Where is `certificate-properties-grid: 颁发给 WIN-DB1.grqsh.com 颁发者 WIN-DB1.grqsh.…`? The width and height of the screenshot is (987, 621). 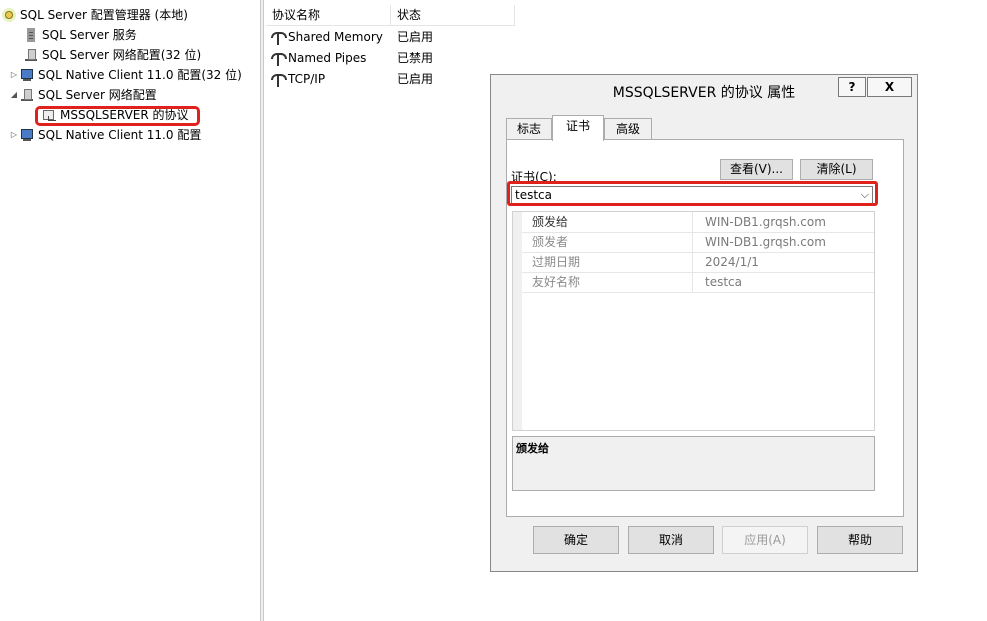
certificate-properties-grid: 颁发给 WIN-DB1.grqsh.com 颁发者 WIN-DB1.grqsh.… is located at coordinates (693, 321).